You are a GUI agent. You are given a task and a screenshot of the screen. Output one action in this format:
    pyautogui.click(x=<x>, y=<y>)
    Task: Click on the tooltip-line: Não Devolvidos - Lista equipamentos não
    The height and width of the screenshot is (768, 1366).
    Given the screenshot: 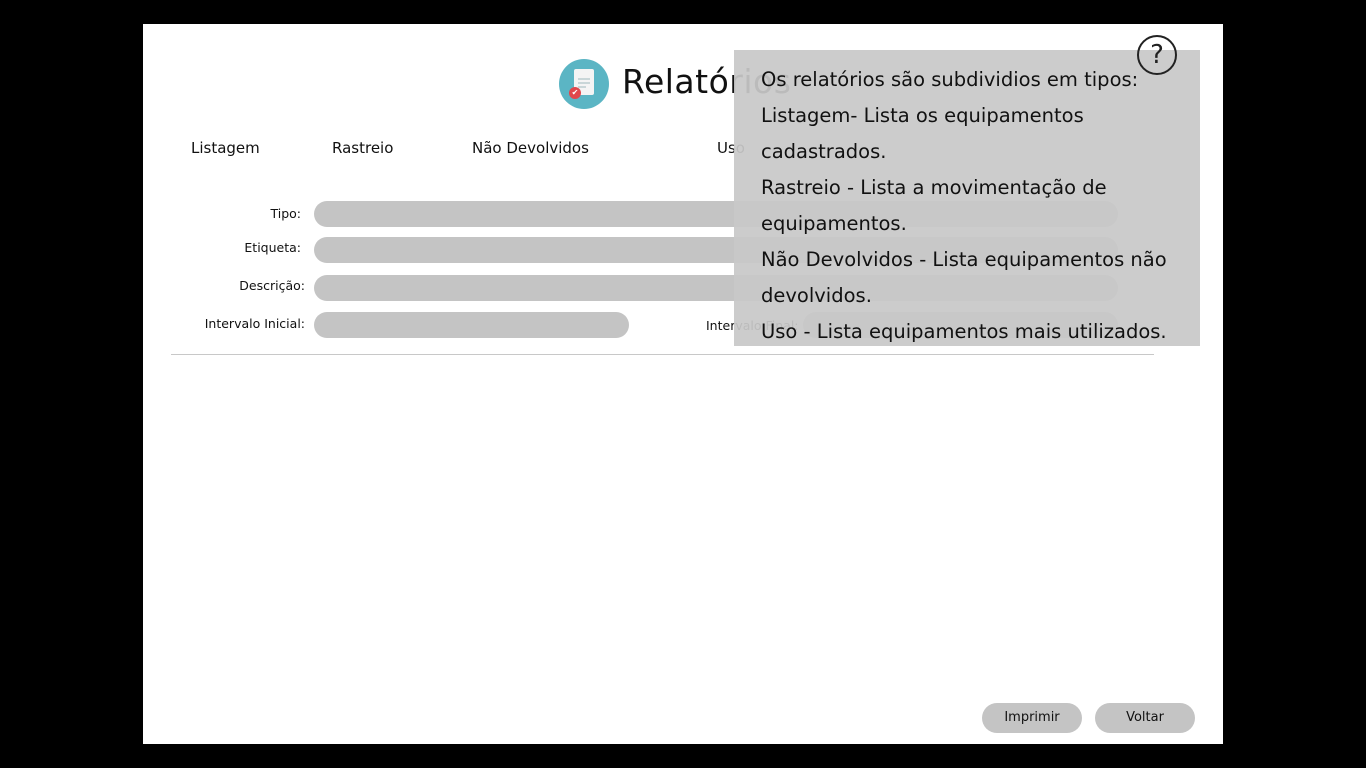 What is the action you would take?
    pyautogui.click(x=964, y=259)
    